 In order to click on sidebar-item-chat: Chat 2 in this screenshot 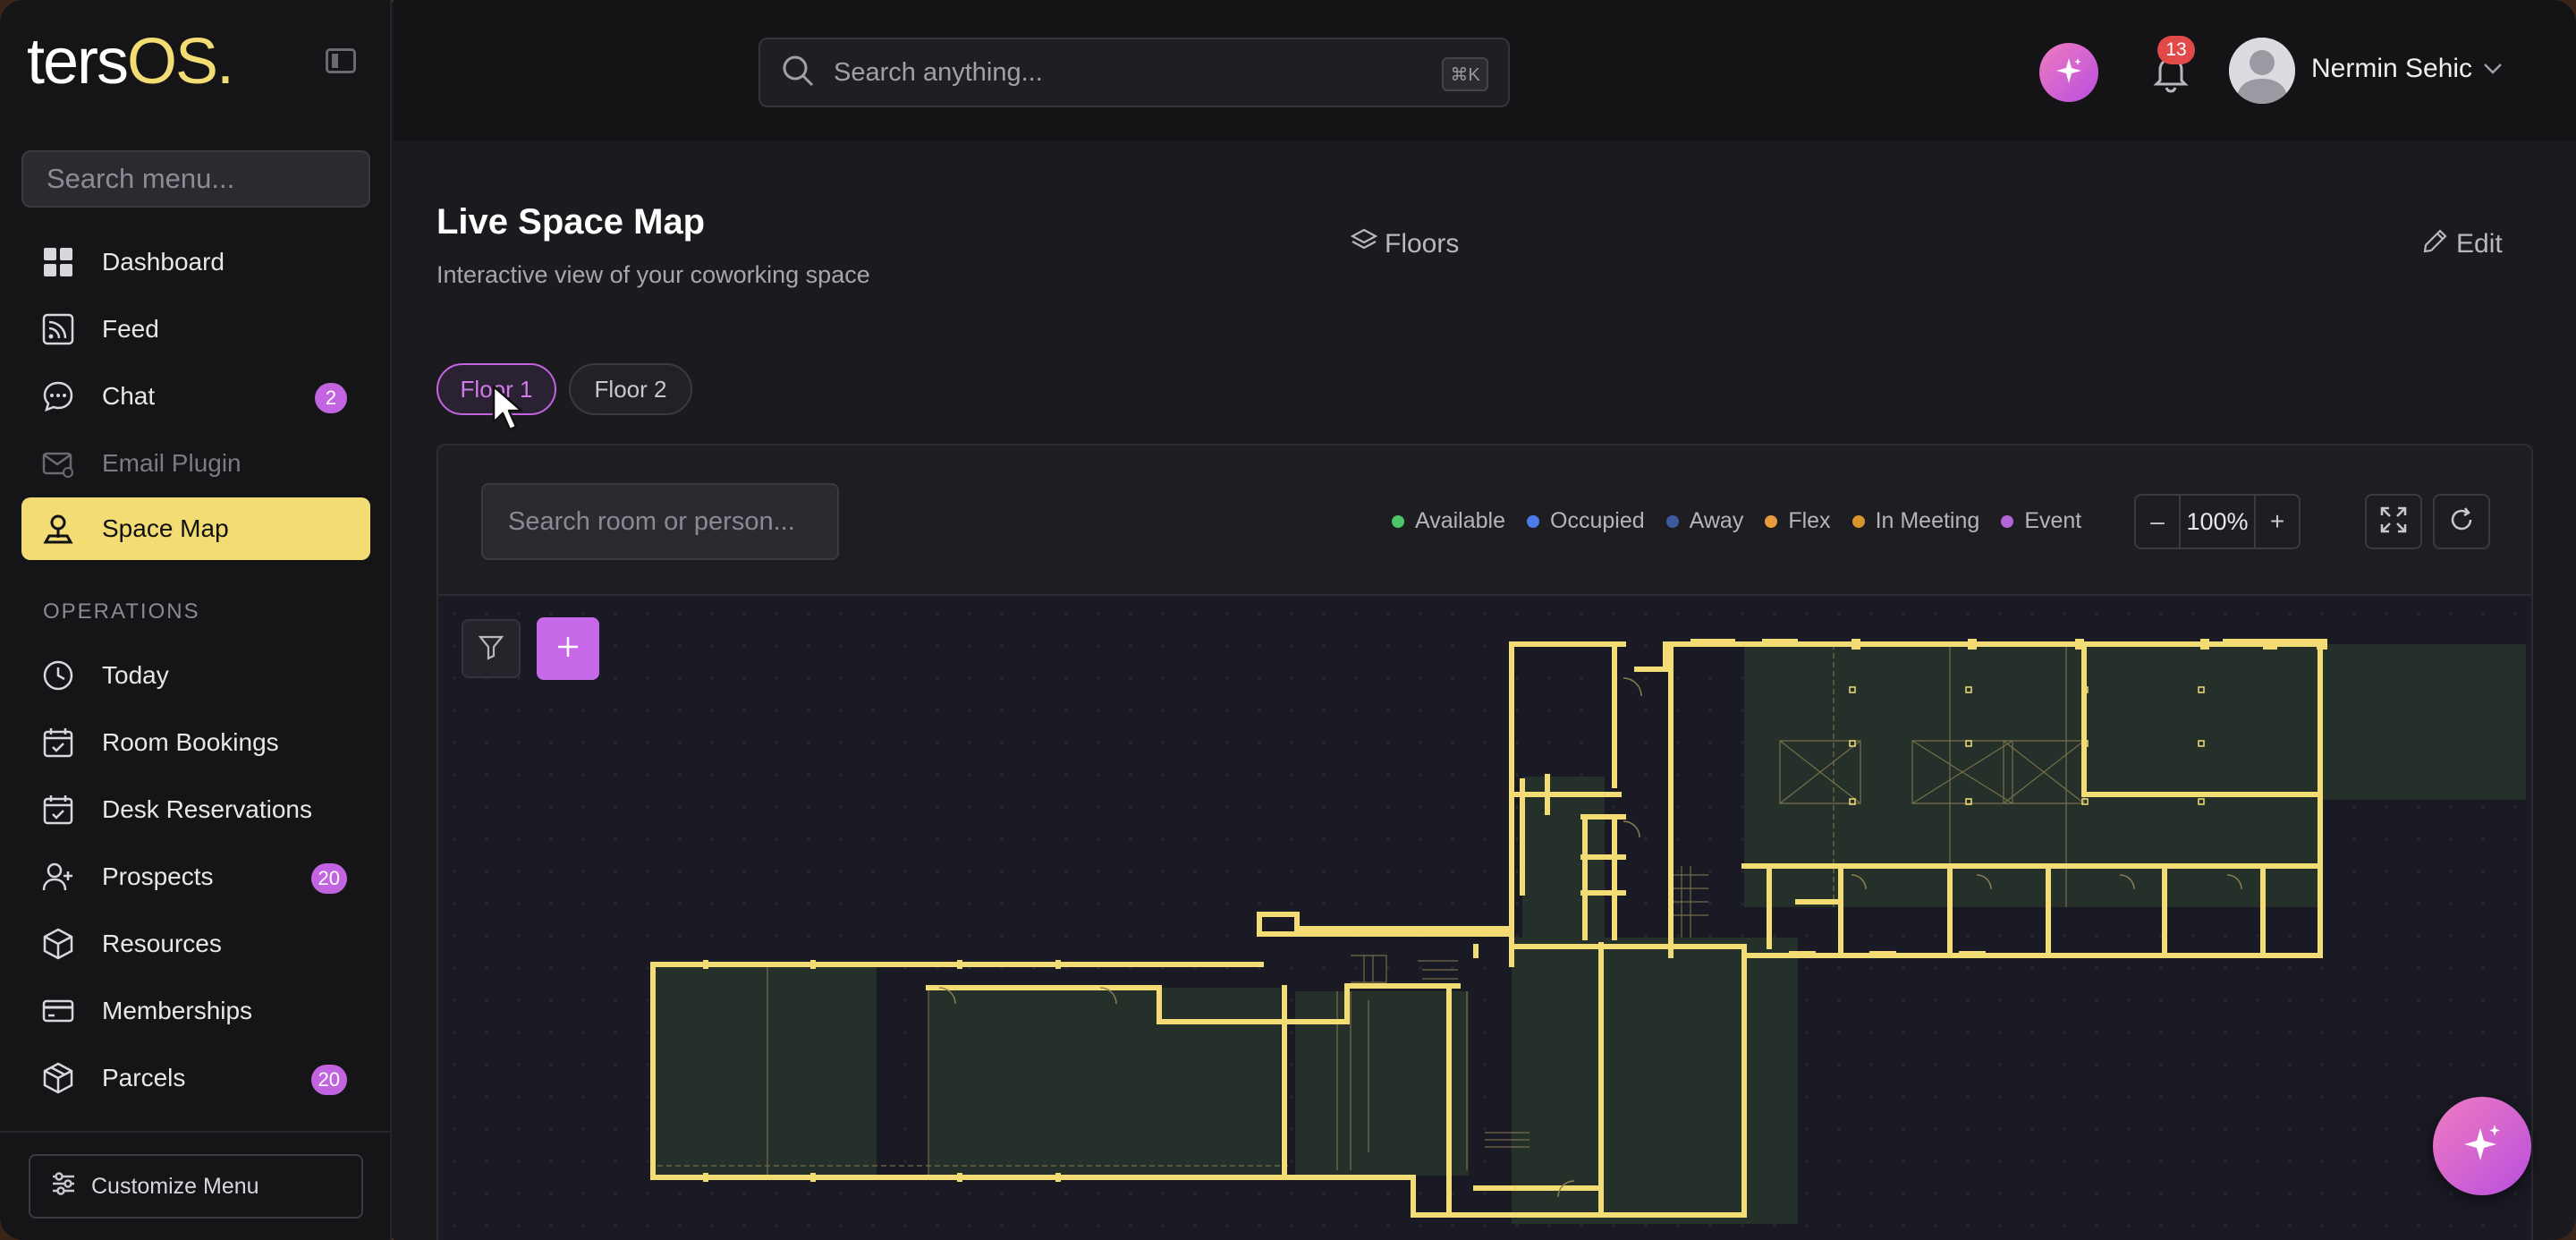, I will do `click(195, 396)`.